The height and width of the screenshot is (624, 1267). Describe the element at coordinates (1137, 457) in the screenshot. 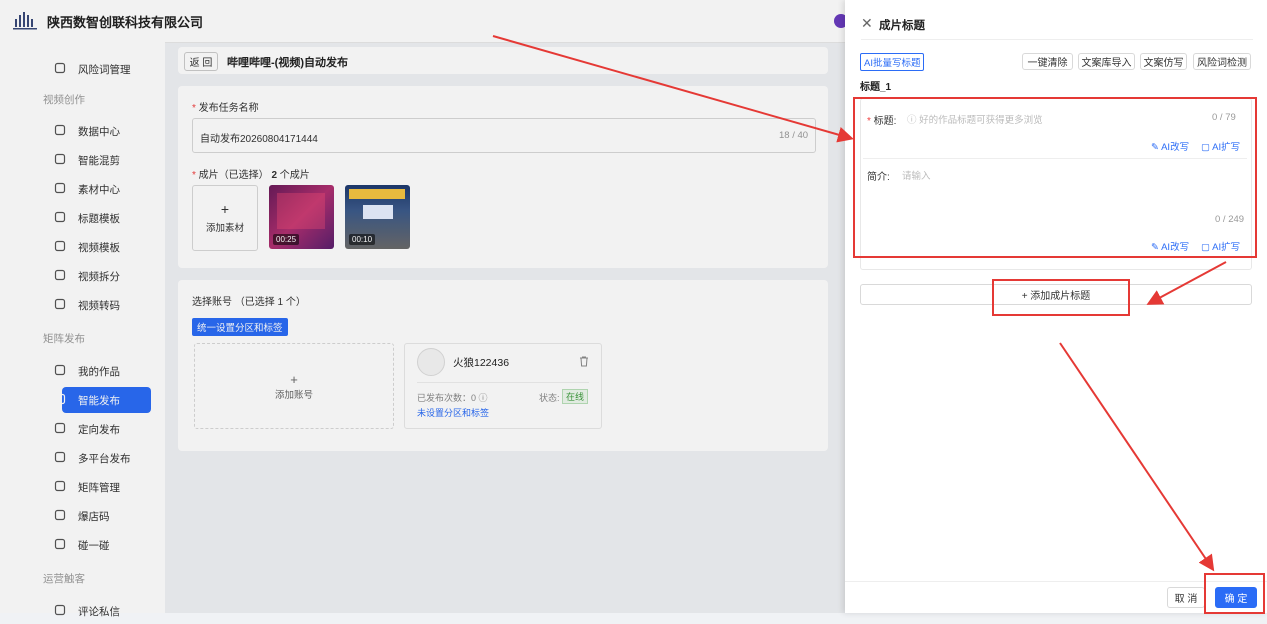

I see `arrow-to-confirm` at that location.